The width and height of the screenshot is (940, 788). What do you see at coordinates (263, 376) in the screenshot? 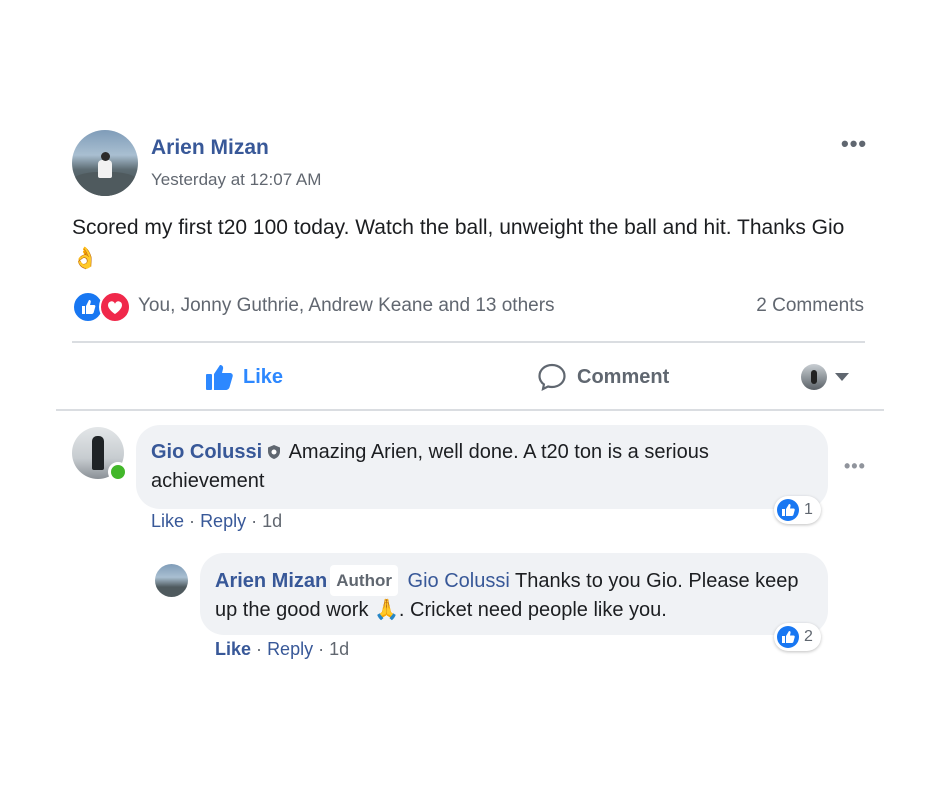
I see `like-button-label: Like` at bounding box center [263, 376].